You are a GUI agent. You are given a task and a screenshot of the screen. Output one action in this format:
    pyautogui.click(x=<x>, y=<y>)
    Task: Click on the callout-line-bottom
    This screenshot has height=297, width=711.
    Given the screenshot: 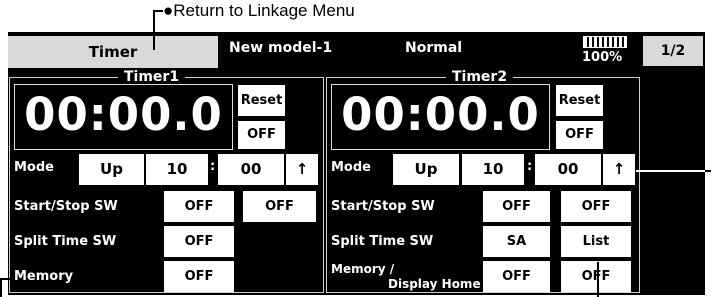 What is the action you would take?
    pyautogui.click(x=598, y=279)
    